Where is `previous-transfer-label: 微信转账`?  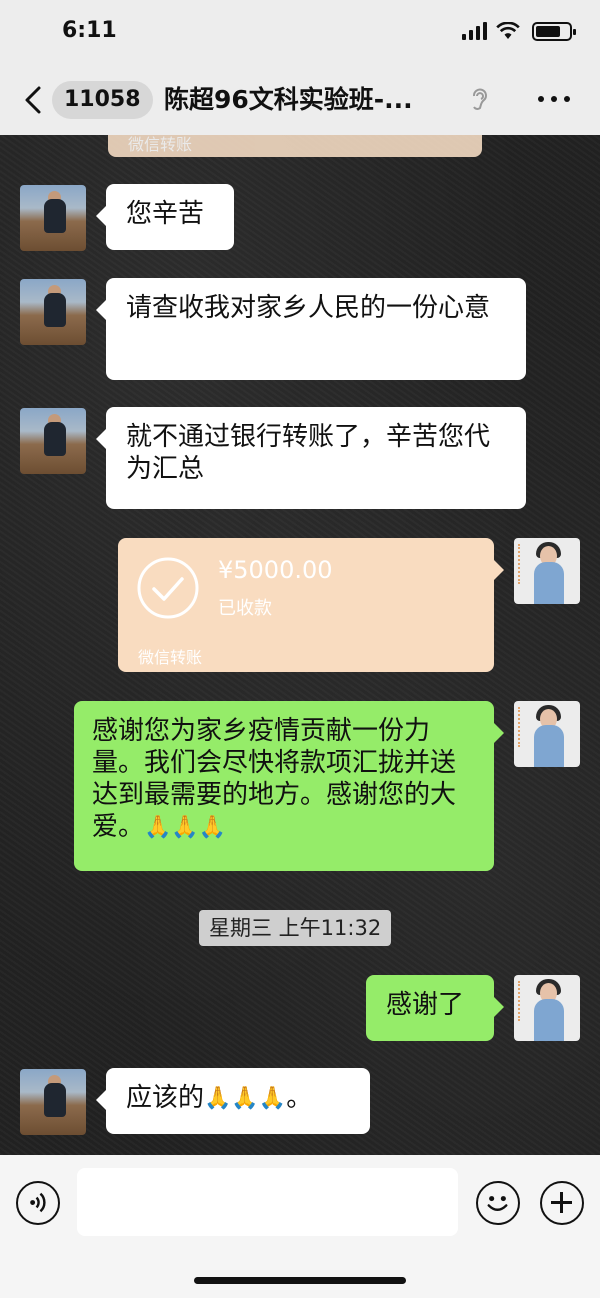 previous-transfer-label: 微信转账 is located at coordinates (160, 144).